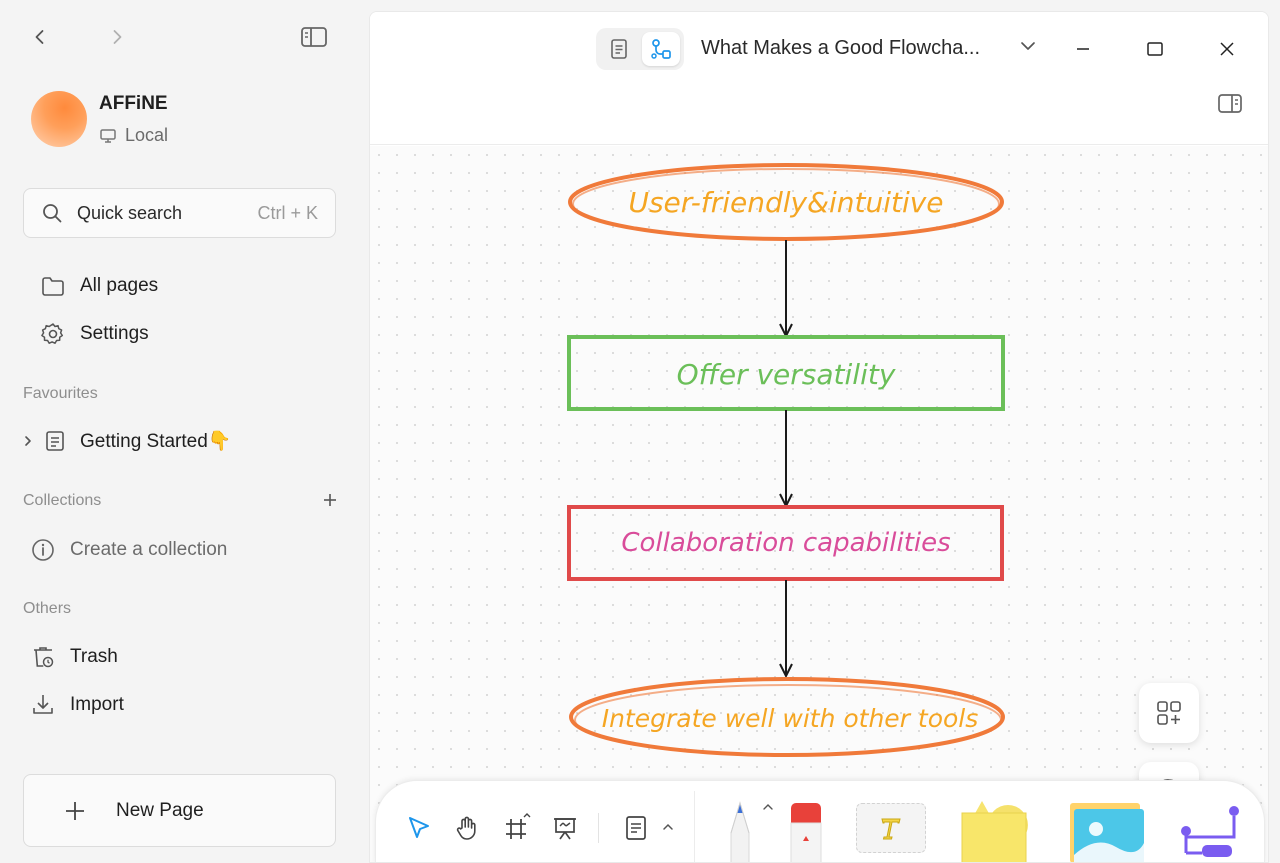 This screenshot has width=1280, height=863. I want to click on note-tool, so click(636, 828).